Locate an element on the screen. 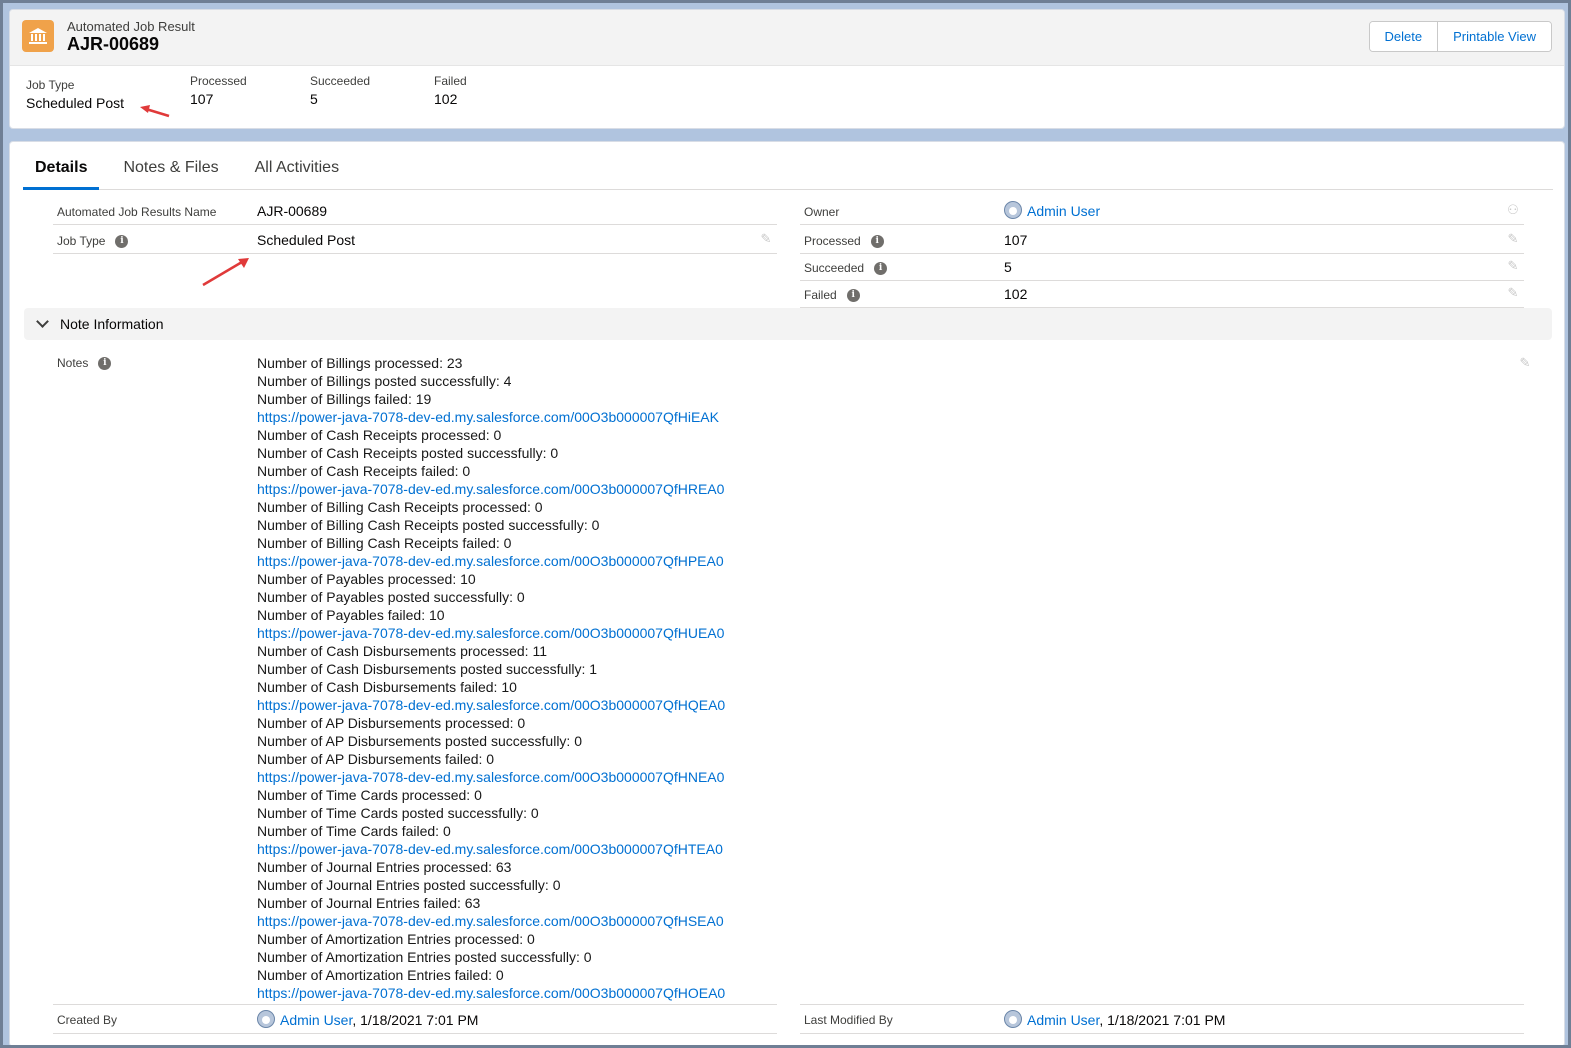 The width and height of the screenshot is (1571, 1048). field-job-type: Job Type i Scheduled Post ✎ is located at coordinates (415, 240).